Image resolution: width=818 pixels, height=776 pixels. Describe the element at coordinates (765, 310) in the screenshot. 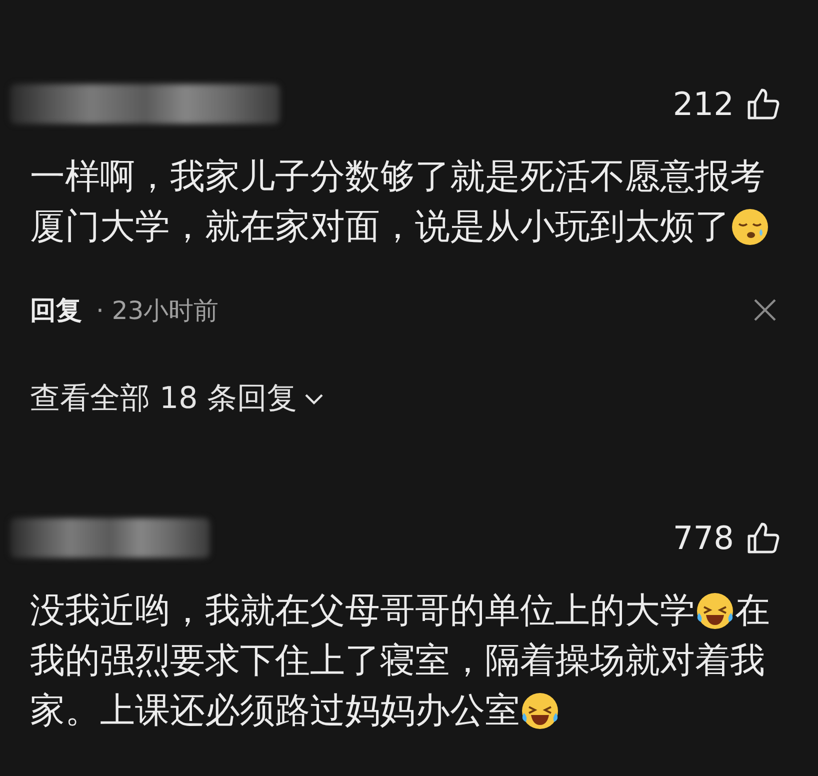

I see `close-icon` at that location.